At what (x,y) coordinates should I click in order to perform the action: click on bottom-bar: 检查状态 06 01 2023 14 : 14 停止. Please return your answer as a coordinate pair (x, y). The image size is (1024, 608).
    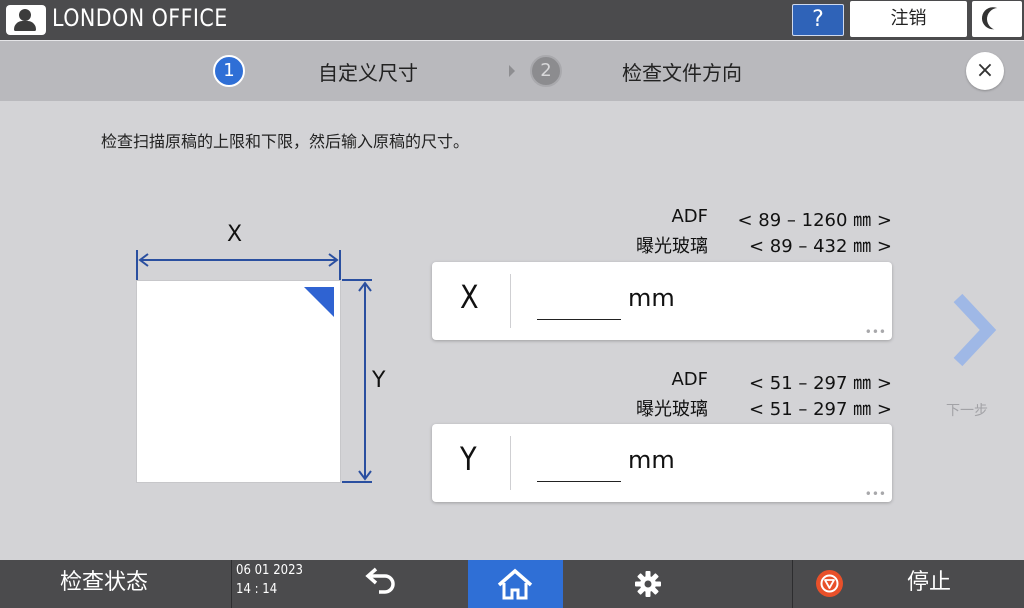
    Looking at the image, I should click on (512, 584).